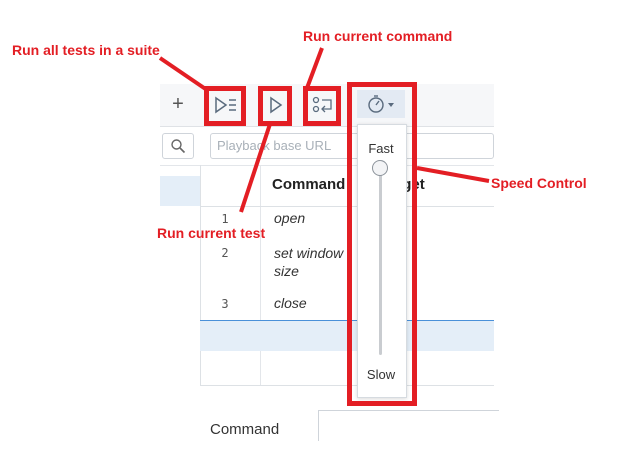 Image resolution: width=641 pixels, height=464 pixels. Describe the element at coordinates (211, 233) in the screenshot. I see `annotation-run-current-test: Run current test` at that location.